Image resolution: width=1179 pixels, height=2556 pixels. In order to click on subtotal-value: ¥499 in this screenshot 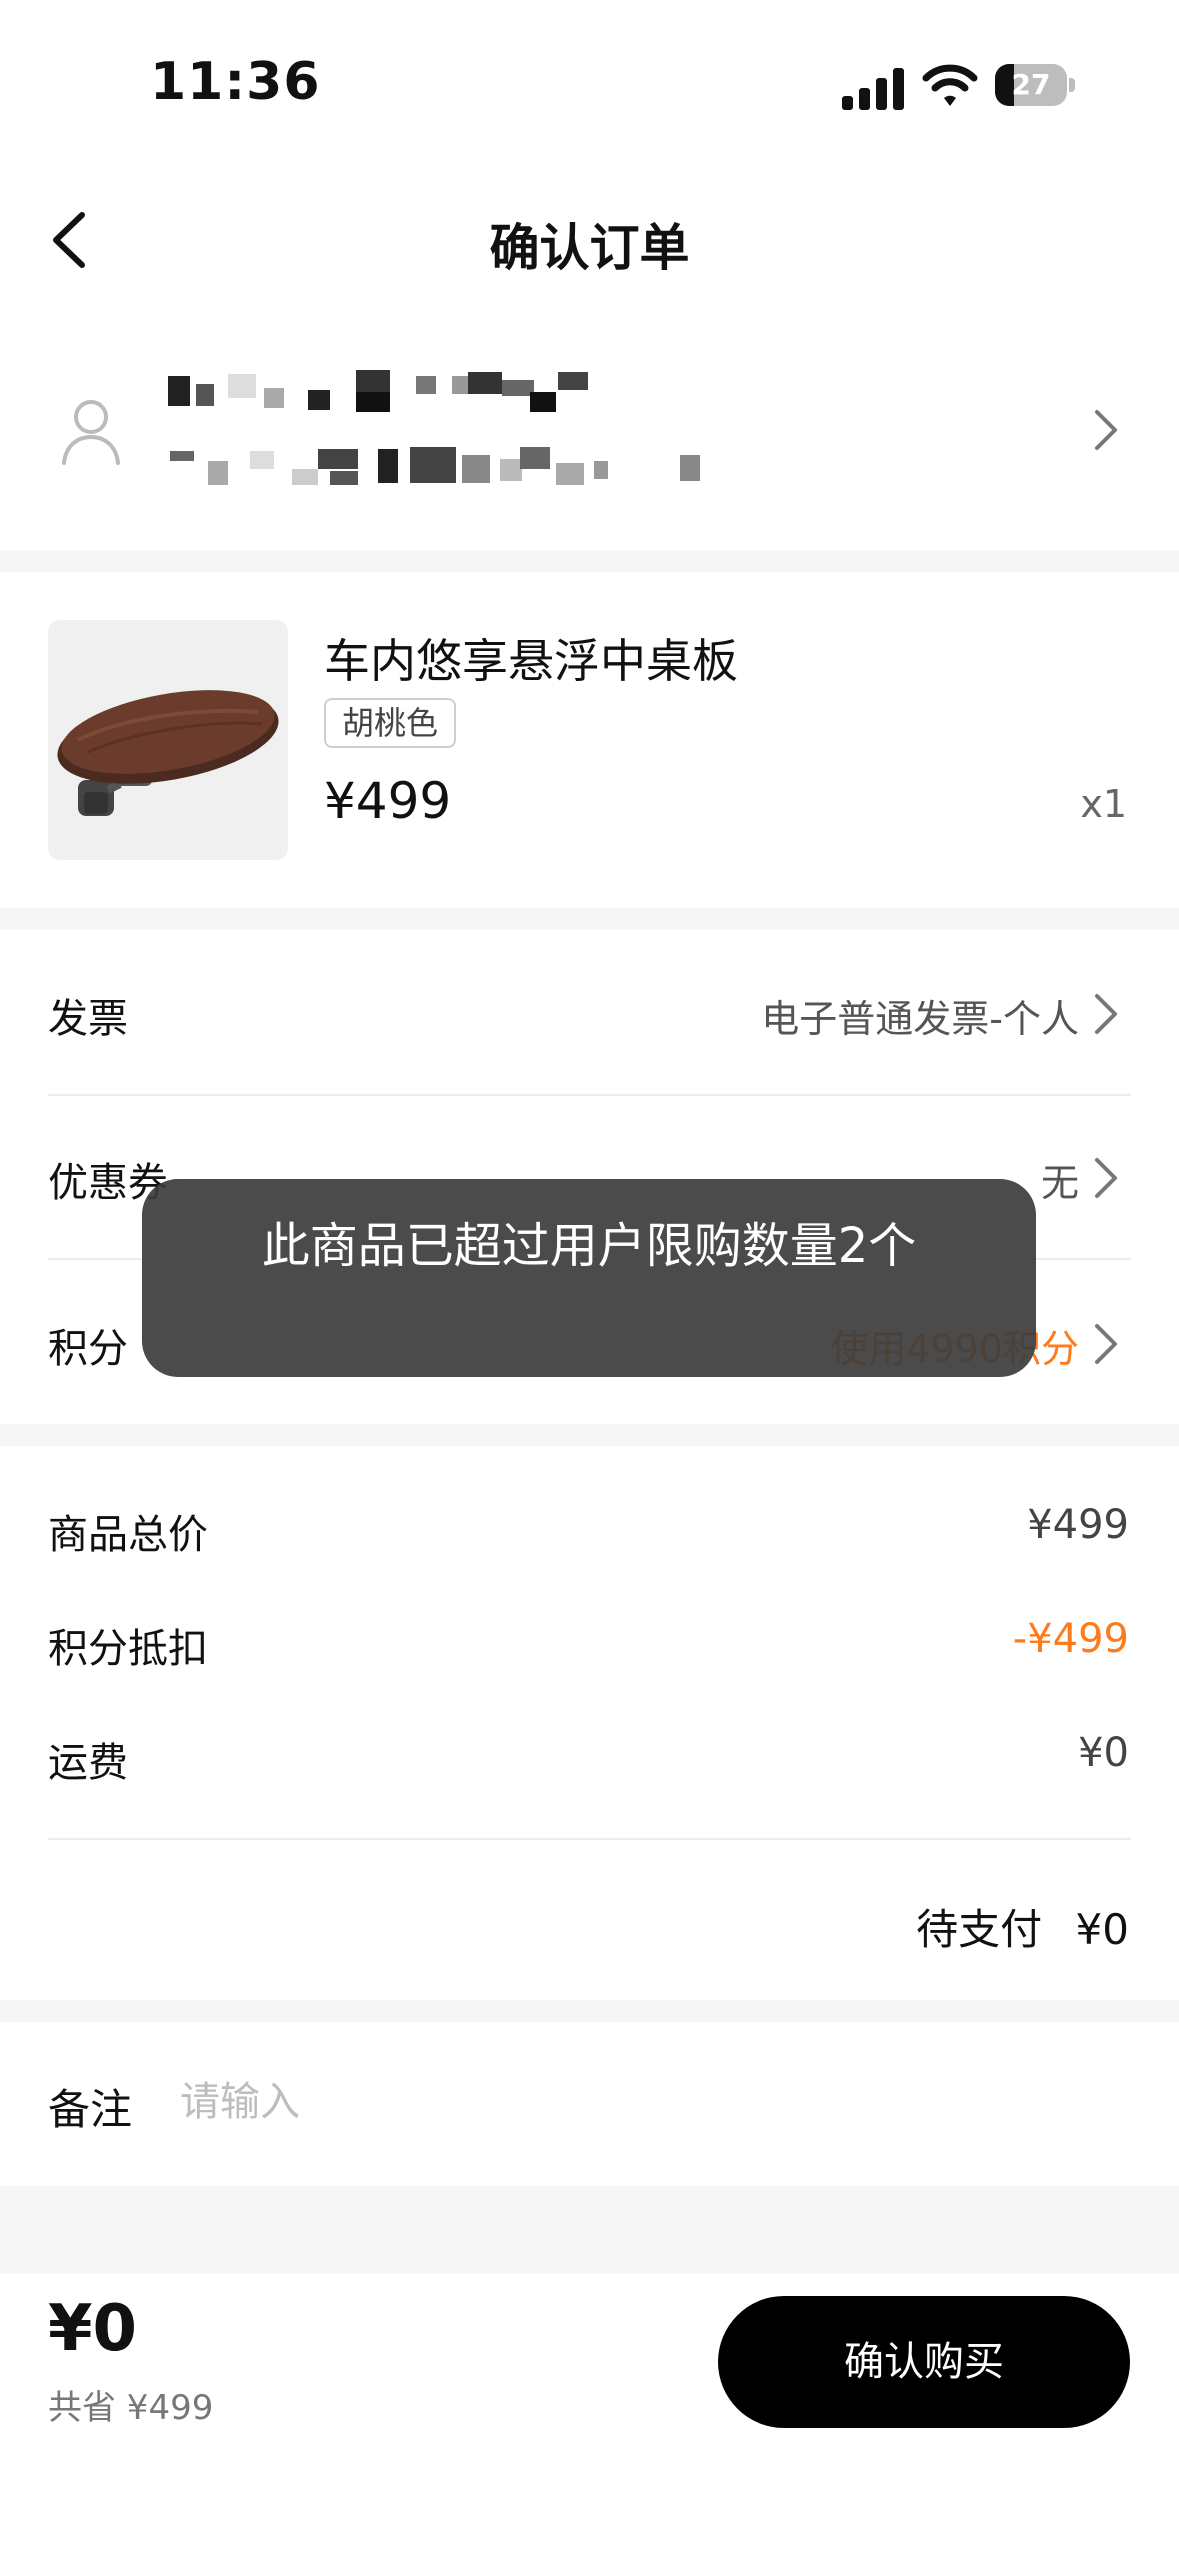, I will do `click(1078, 1525)`.